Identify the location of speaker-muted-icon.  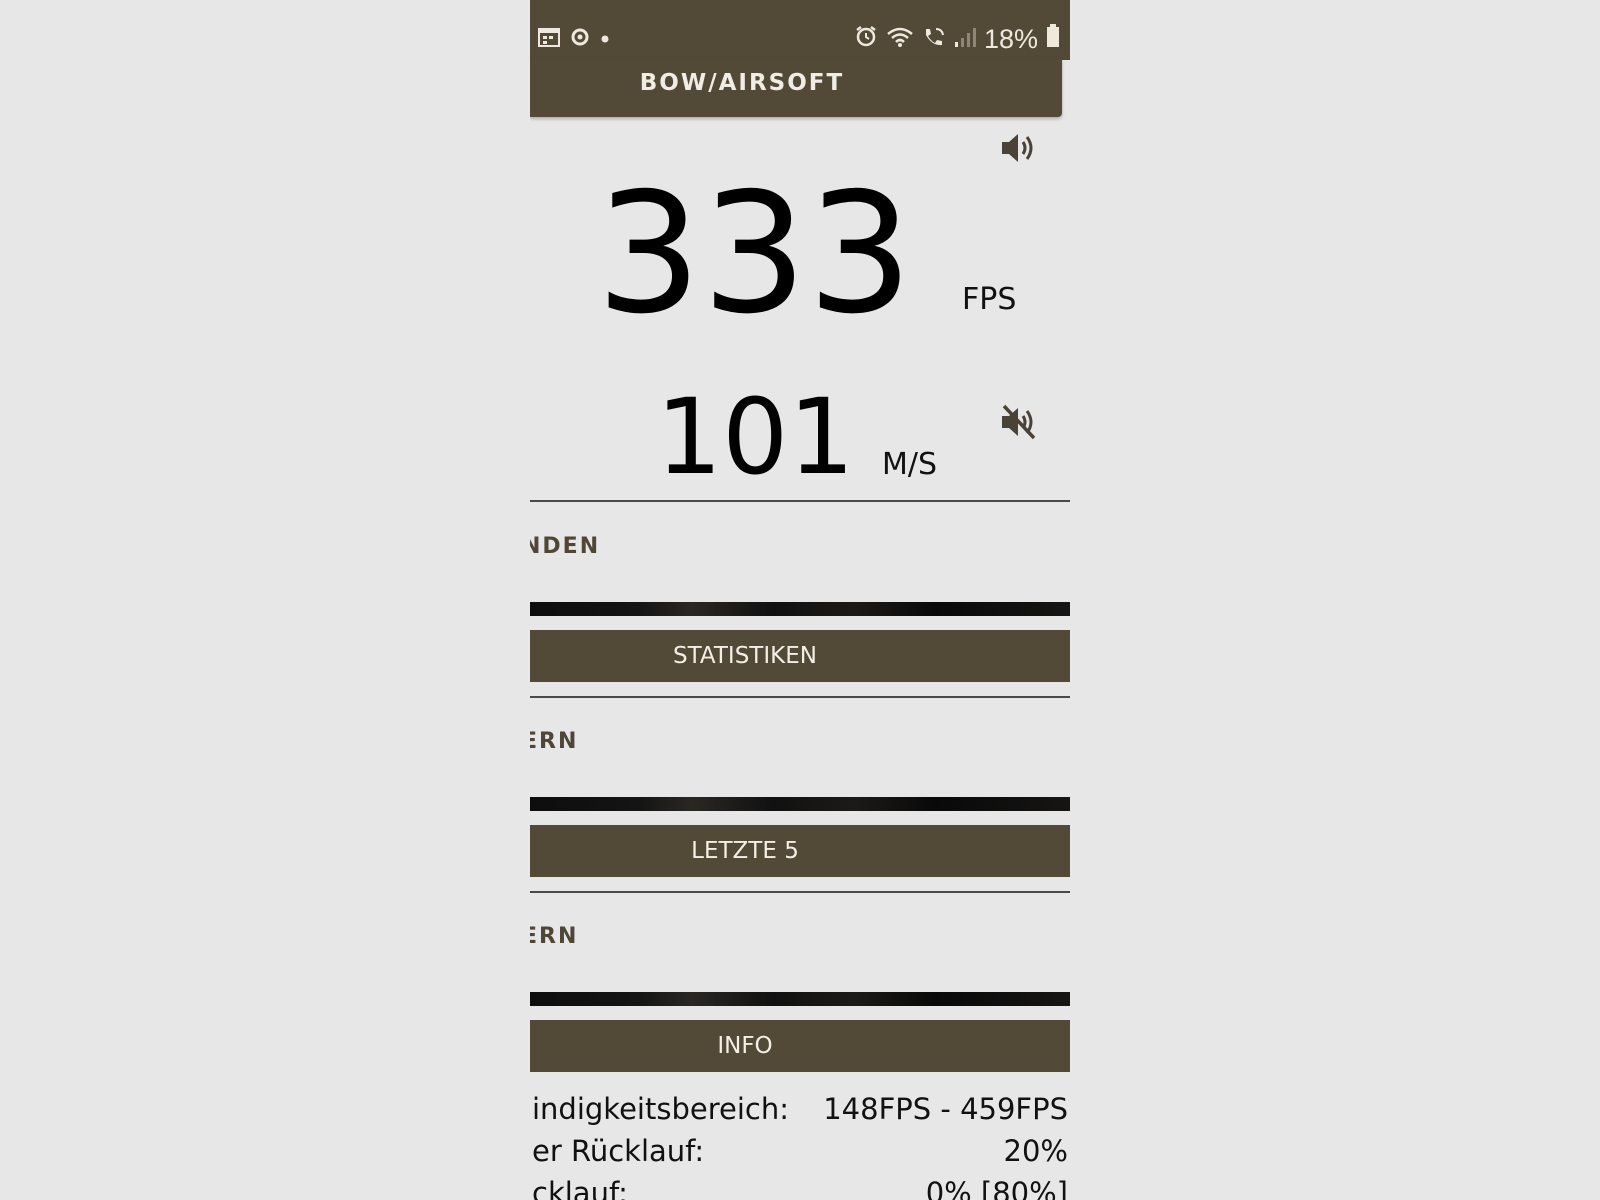
(1019, 424).